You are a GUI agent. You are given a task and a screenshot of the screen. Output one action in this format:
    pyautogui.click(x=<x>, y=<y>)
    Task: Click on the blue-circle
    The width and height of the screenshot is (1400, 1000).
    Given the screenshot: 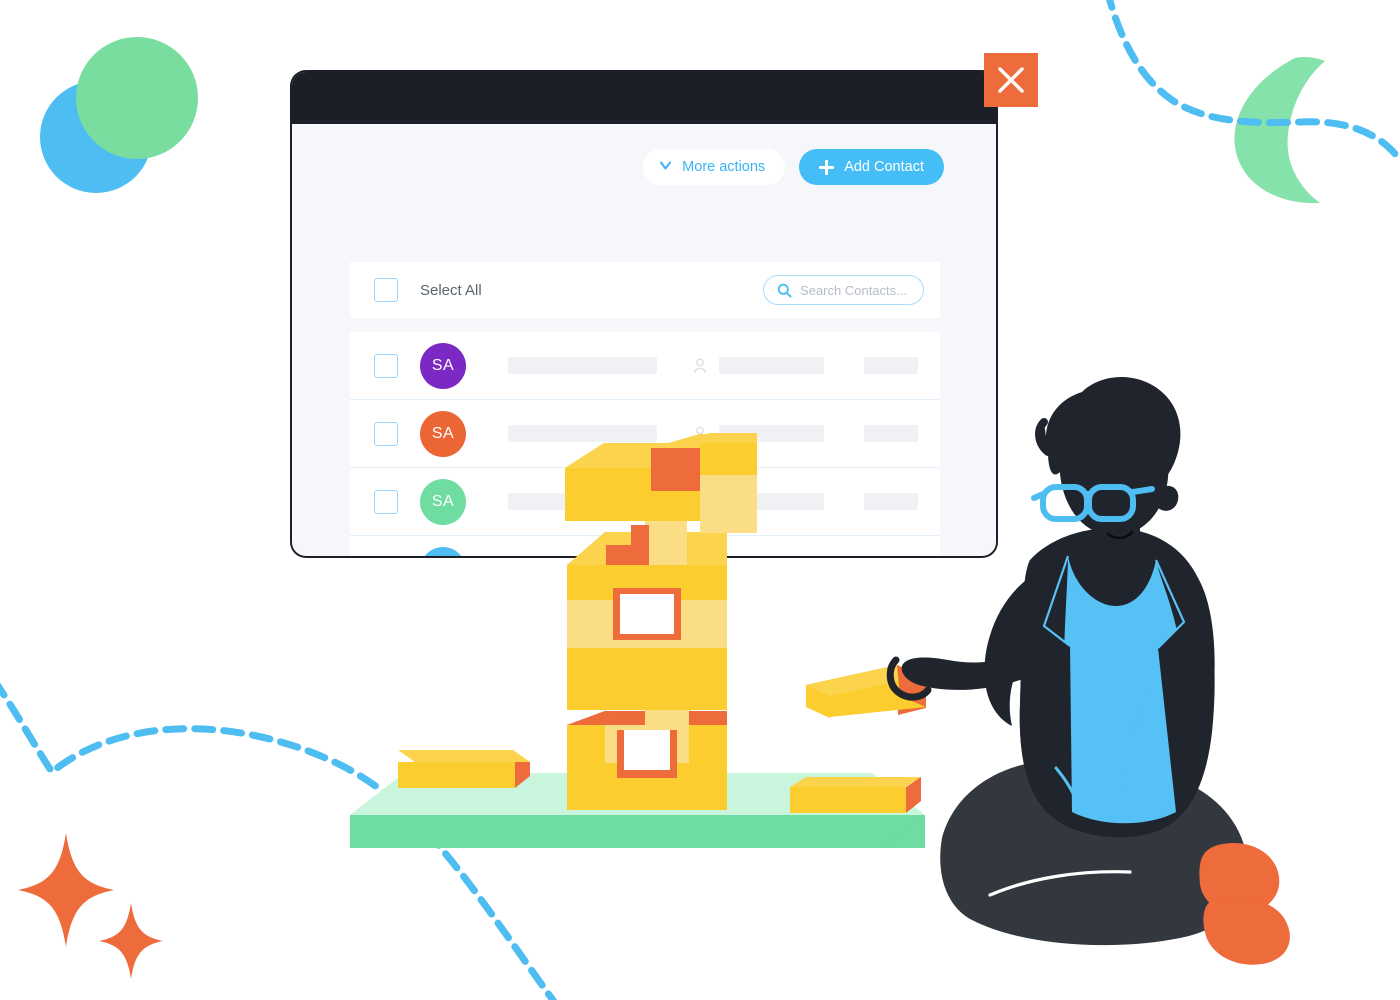 What is the action you would take?
    pyautogui.click(x=96, y=137)
    